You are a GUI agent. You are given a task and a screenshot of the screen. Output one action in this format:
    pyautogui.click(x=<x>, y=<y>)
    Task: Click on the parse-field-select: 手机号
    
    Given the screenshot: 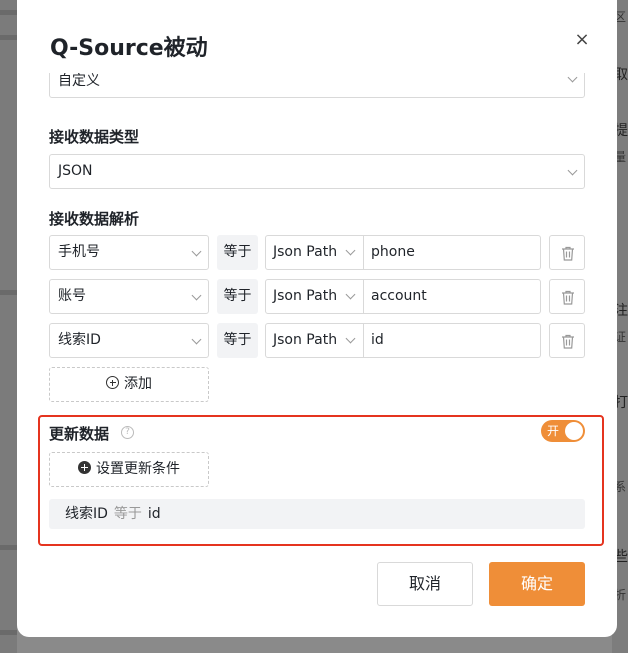 What is the action you would take?
    pyautogui.click(x=129, y=252)
    